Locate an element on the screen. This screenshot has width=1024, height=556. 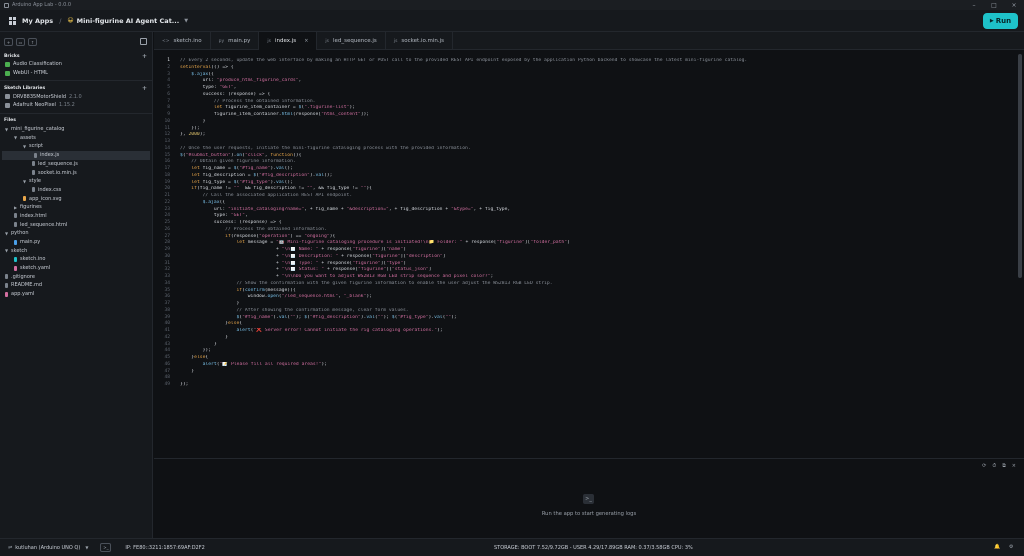
file-tree-item: .gitignore is located at coordinates (76, 276).